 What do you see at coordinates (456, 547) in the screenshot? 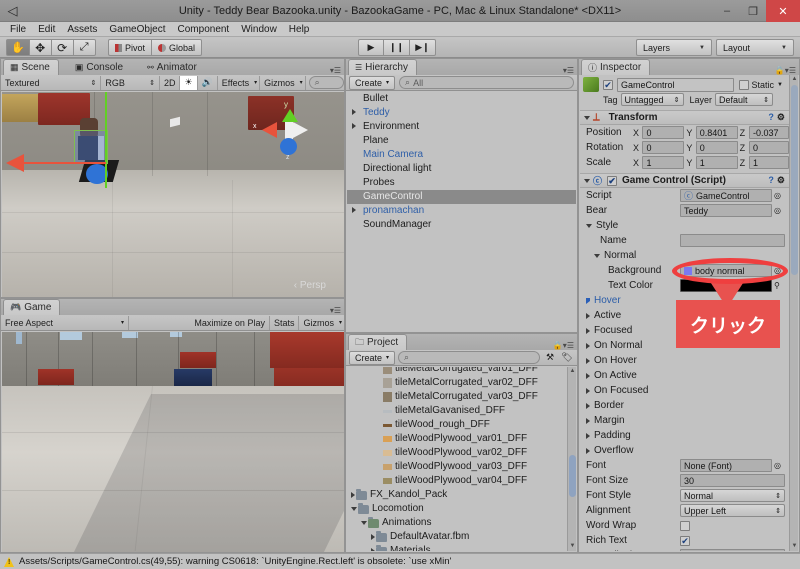
I see `project-item-folder: Materials` at bounding box center [456, 547].